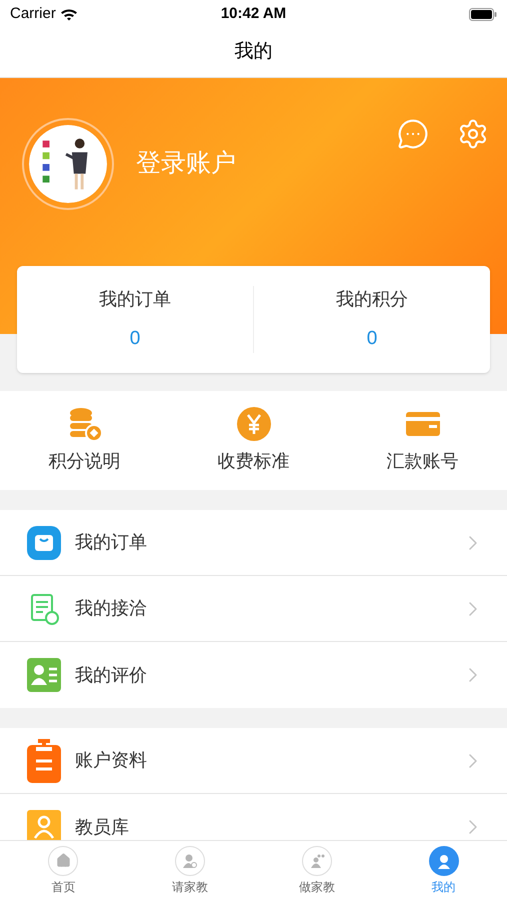 This screenshot has height=900, width=507. Describe the element at coordinates (111, 760) in the screenshot. I see `menu-label: 账户资料` at that location.